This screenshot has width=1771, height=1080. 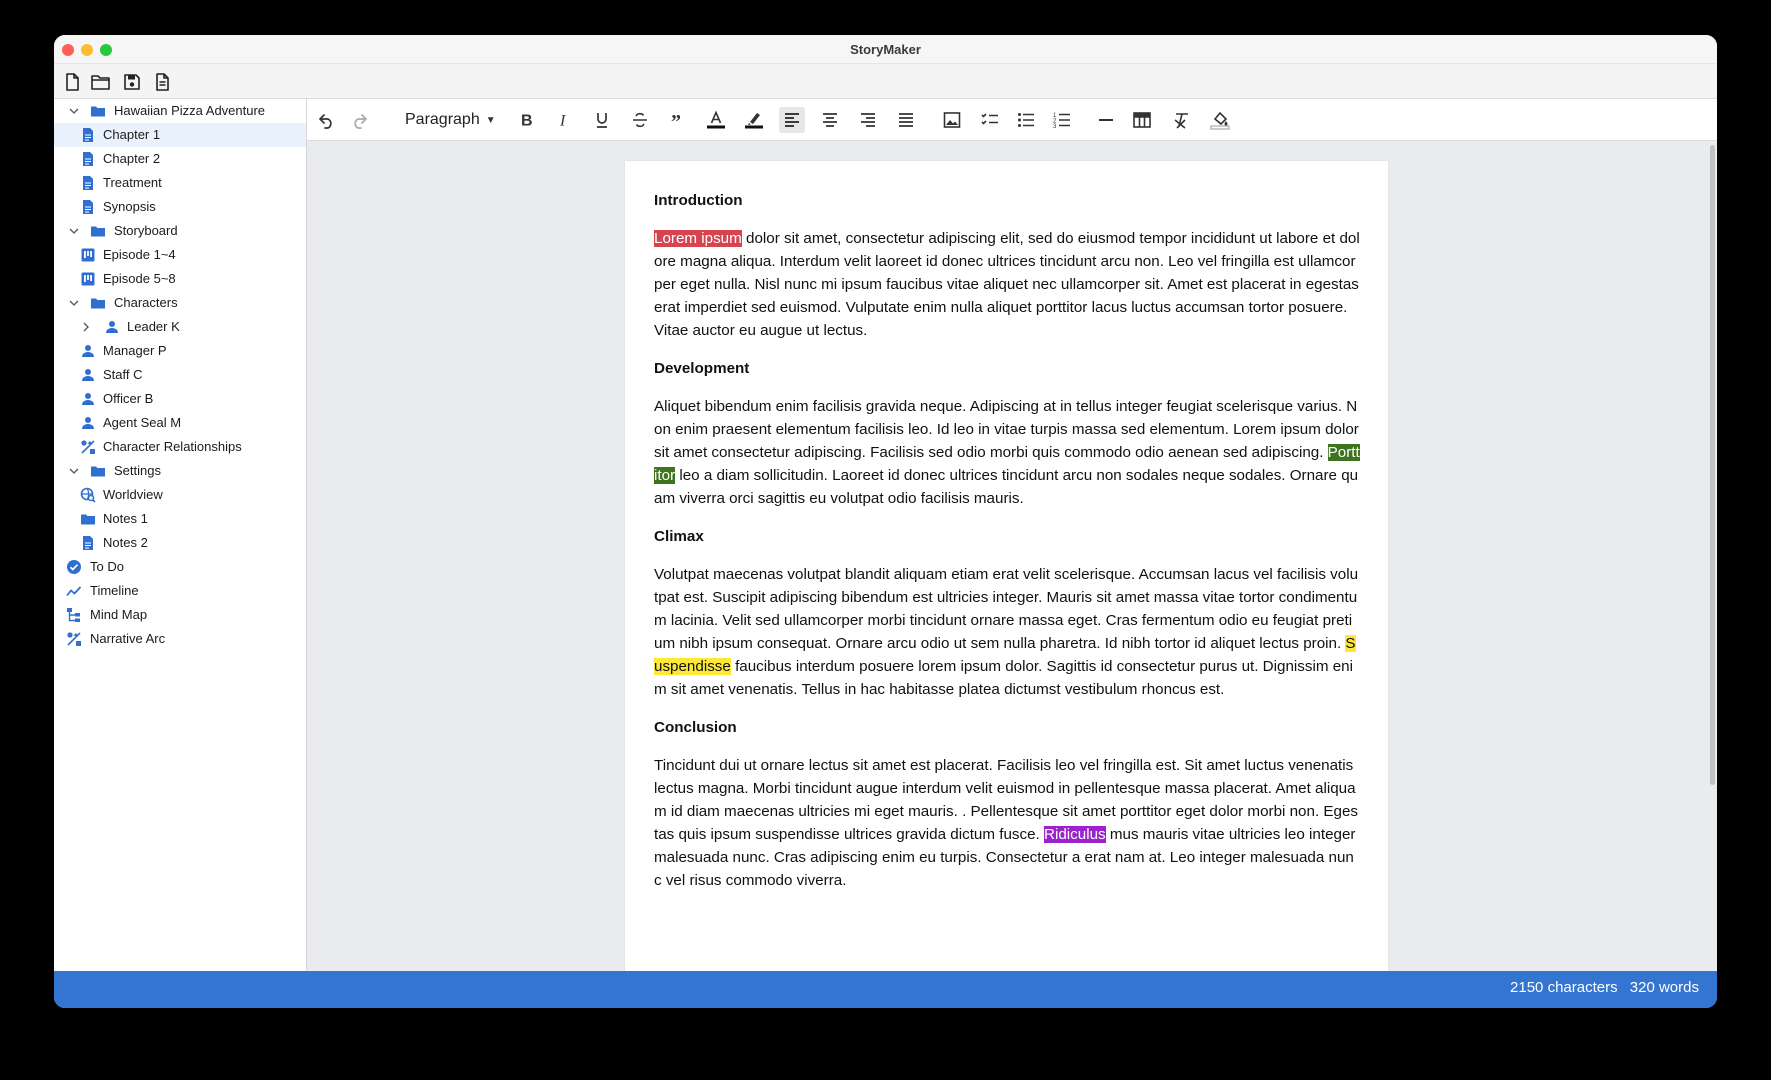 What do you see at coordinates (190, 110) in the screenshot?
I see `sidebar-item-label: Hawaiian Pizza Adventure` at bounding box center [190, 110].